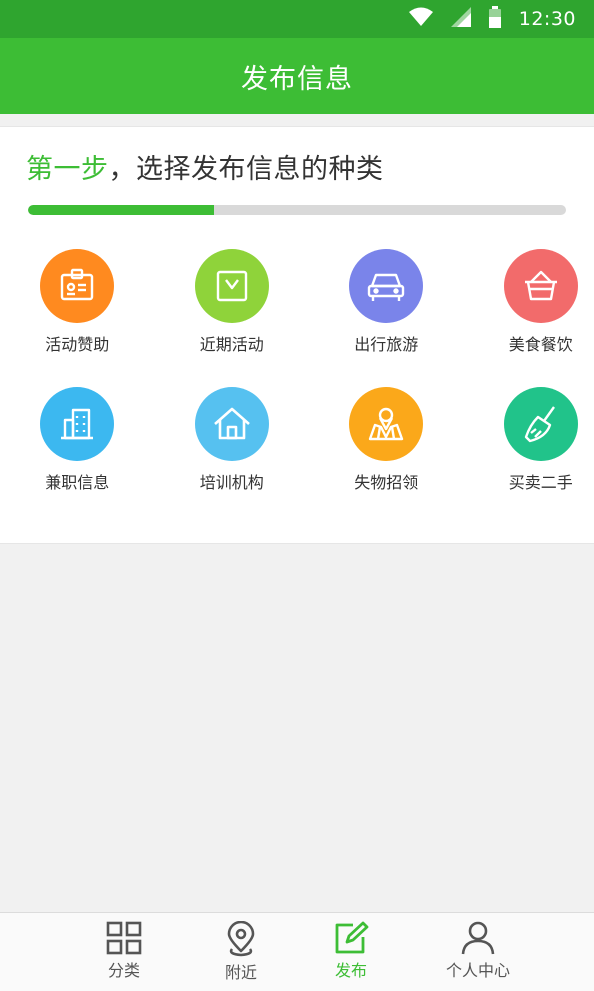  Describe the element at coordinates (478, 938) in the screenshot. I see `person-icon` at that location.